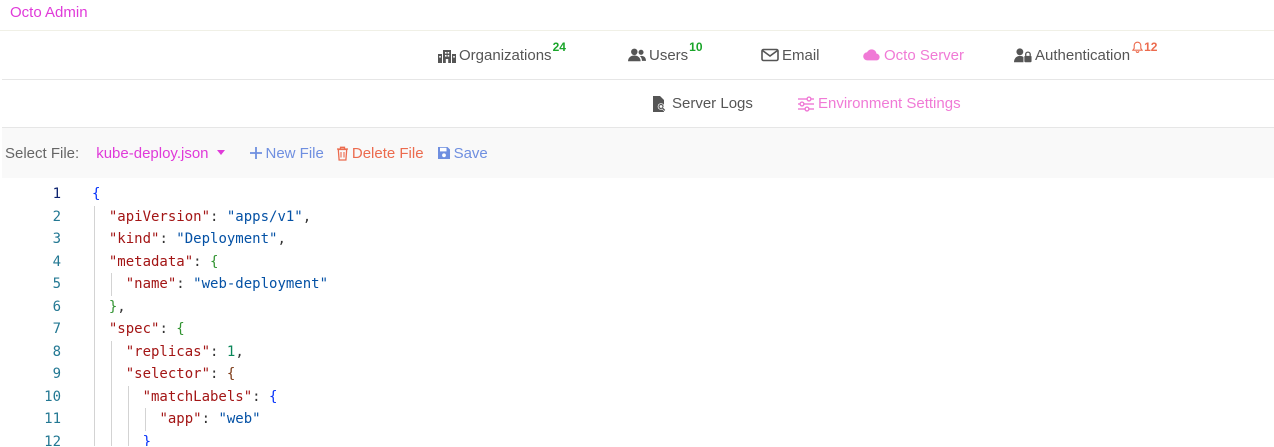  Describe the element at coordinates (138, 329) in the screenshot. I see `code-text: "spec": {` at that location.